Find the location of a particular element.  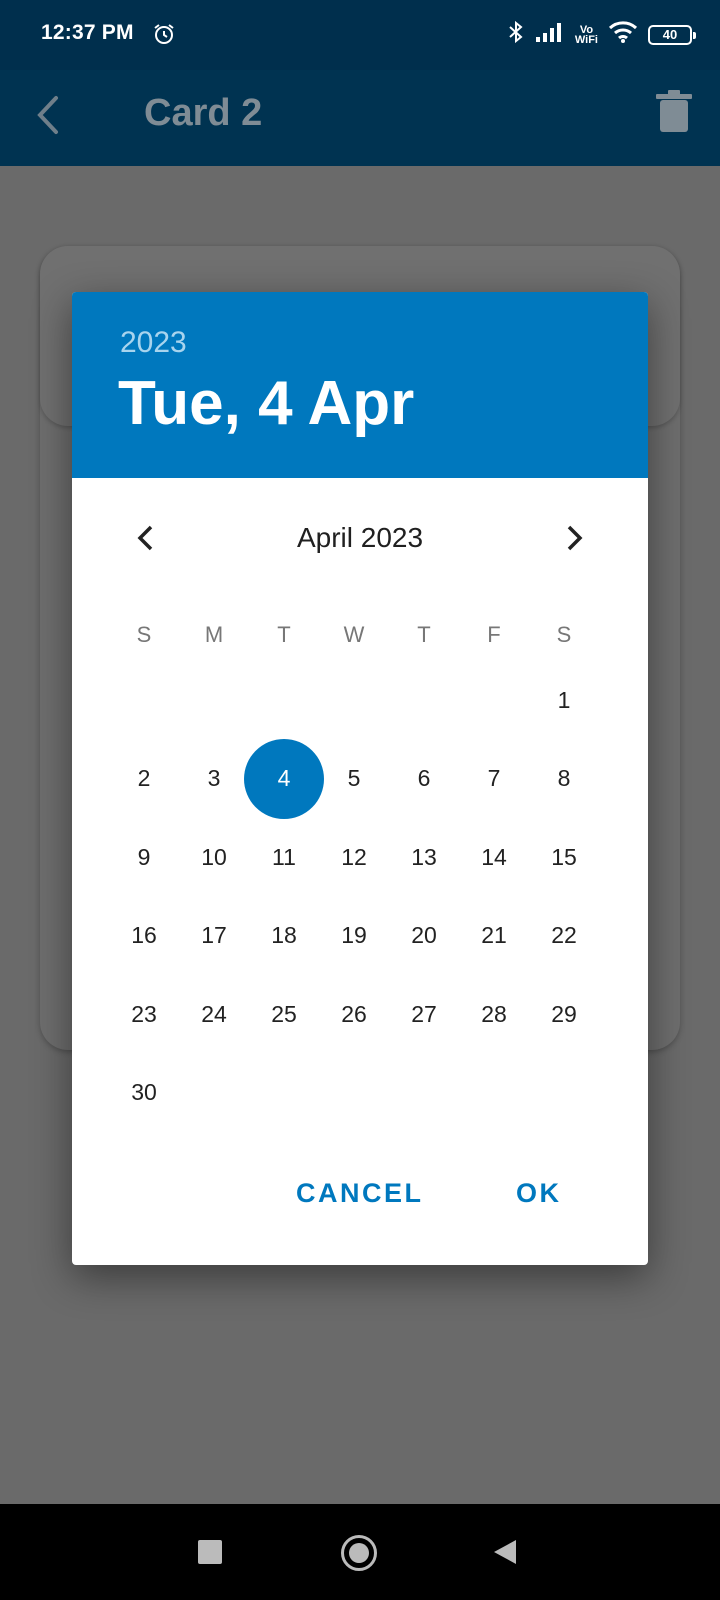

back-arrow-icon is located at coordinates (47, 115).